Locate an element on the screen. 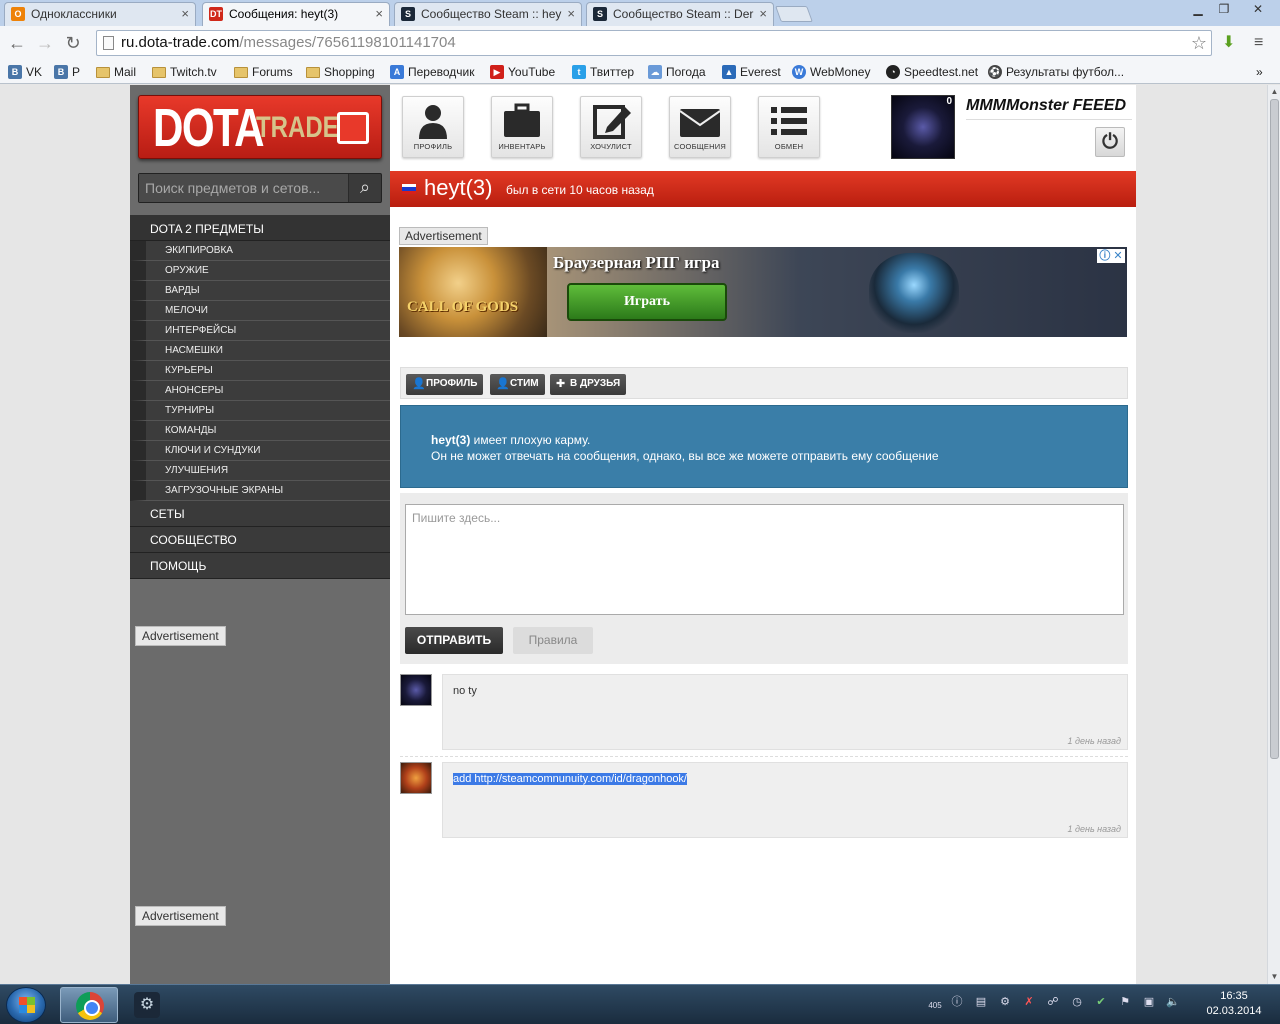 The height and width of the screenshot is (1024, 1280). extension-download-icon: ⬇ is located at coordinates (1231, 41).